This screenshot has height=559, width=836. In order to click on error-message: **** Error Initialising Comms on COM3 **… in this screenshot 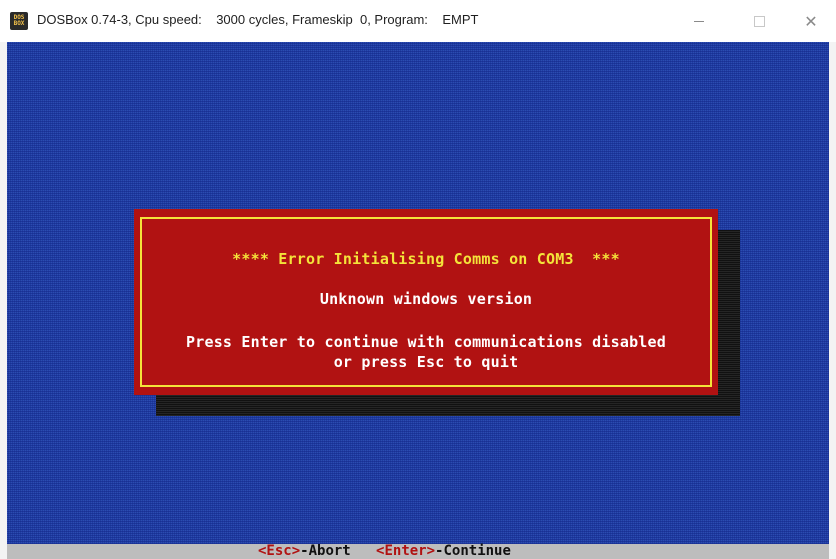, I will do `click(426, 259)`.